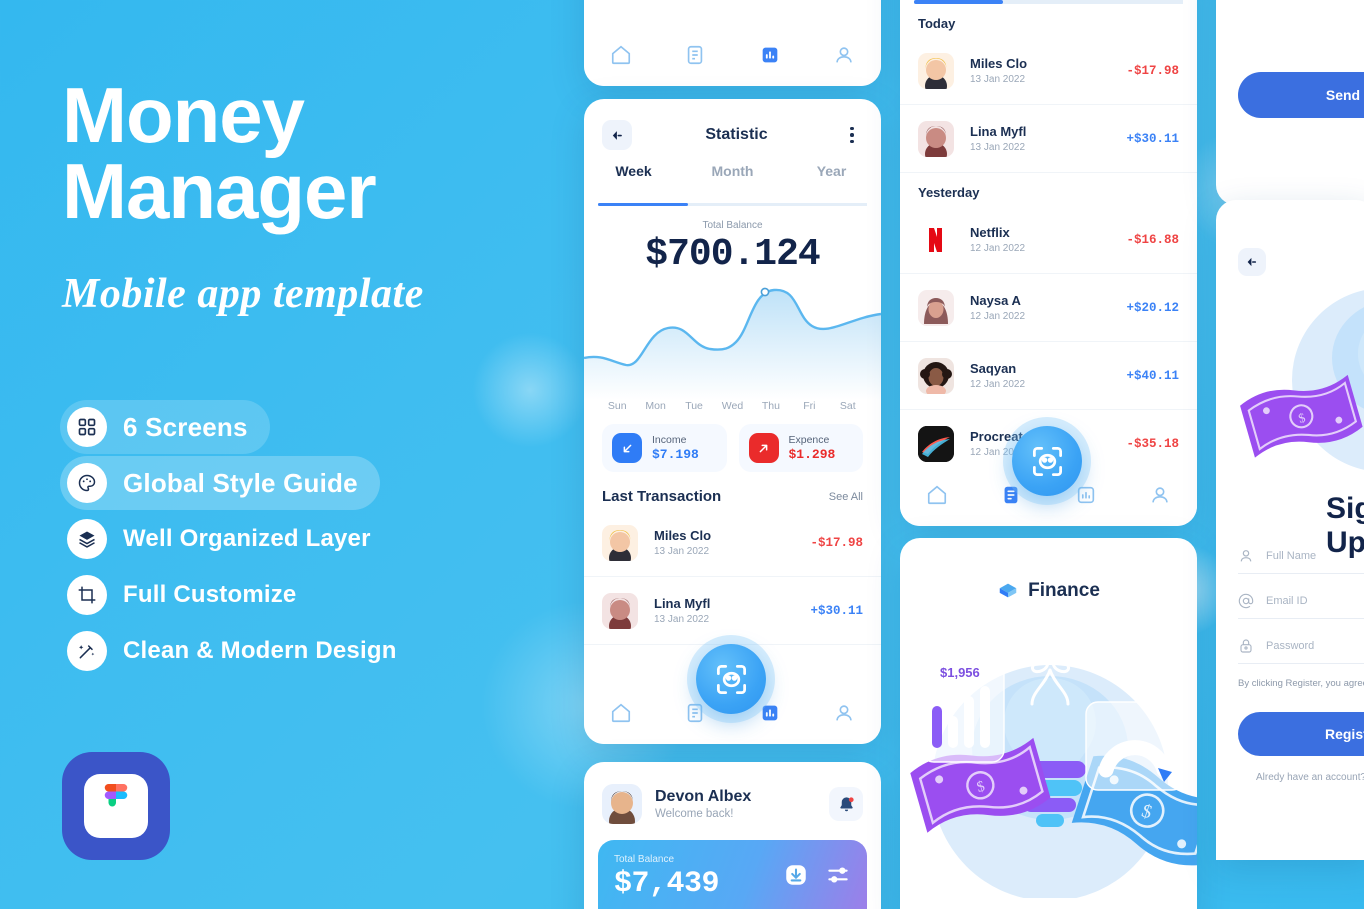  What do you see at coordinates (732, 874) in the screenshot?
I see `total-balance-card: Total Balance $7,439` at bounding box center [732, 874].